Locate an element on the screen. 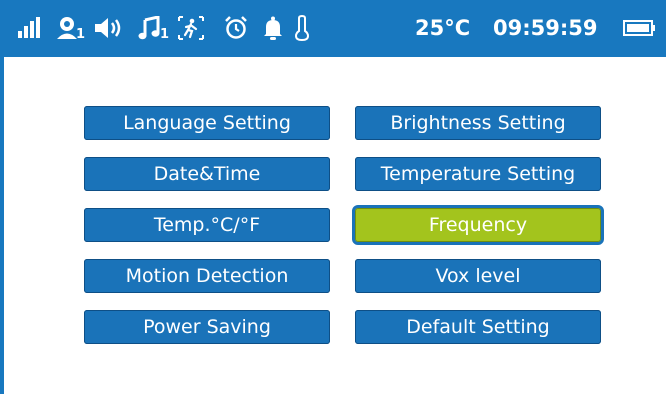 The image size is (666, 394). temperature-readout: 25°C is located at coordinates (443, 28).